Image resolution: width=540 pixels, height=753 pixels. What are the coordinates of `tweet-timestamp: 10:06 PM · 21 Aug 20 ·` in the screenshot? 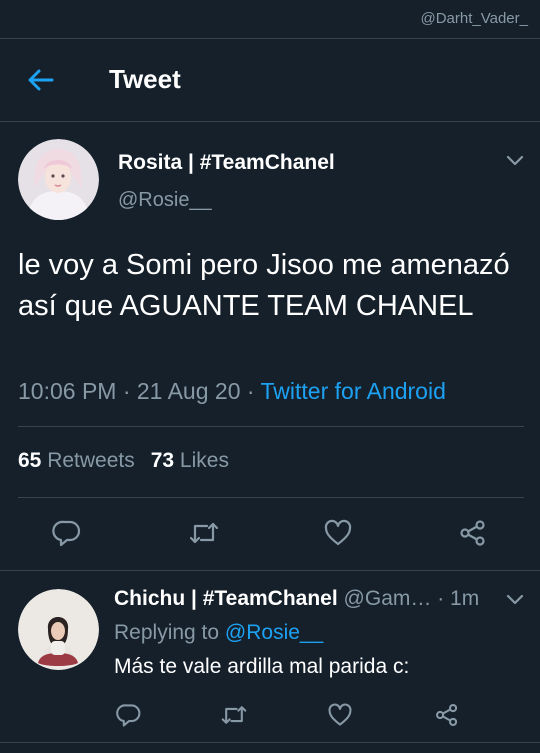 It's located at (139, 391).